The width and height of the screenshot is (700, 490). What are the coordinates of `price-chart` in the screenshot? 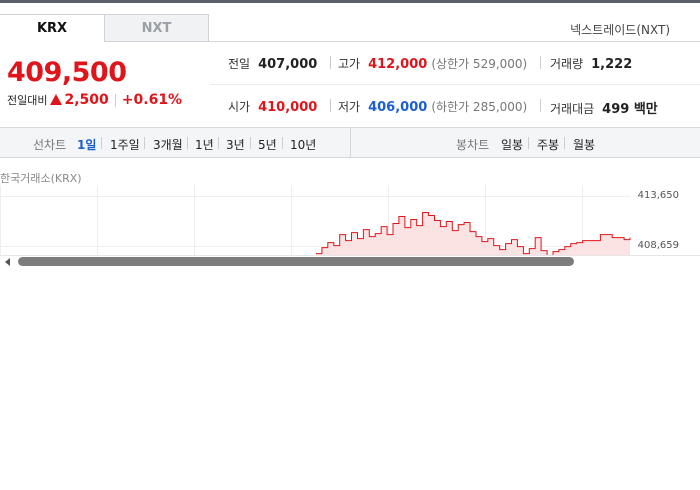 It's located at (315, 220).